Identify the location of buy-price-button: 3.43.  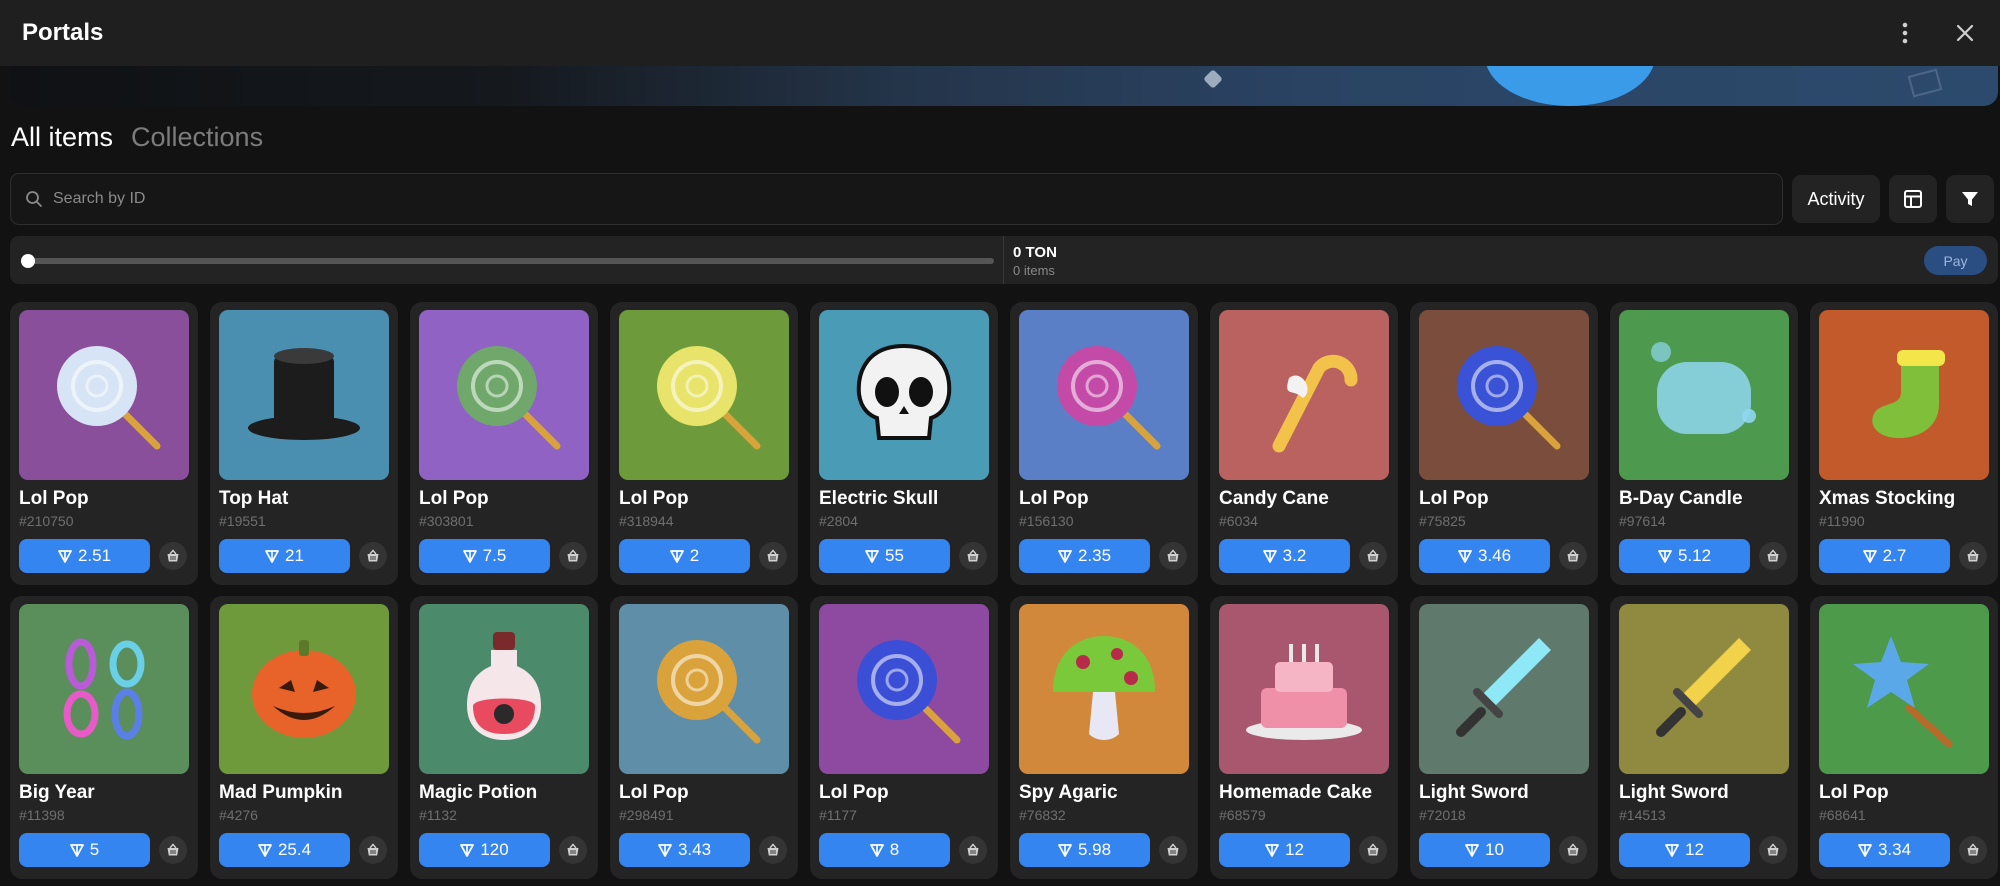
(684, 850).